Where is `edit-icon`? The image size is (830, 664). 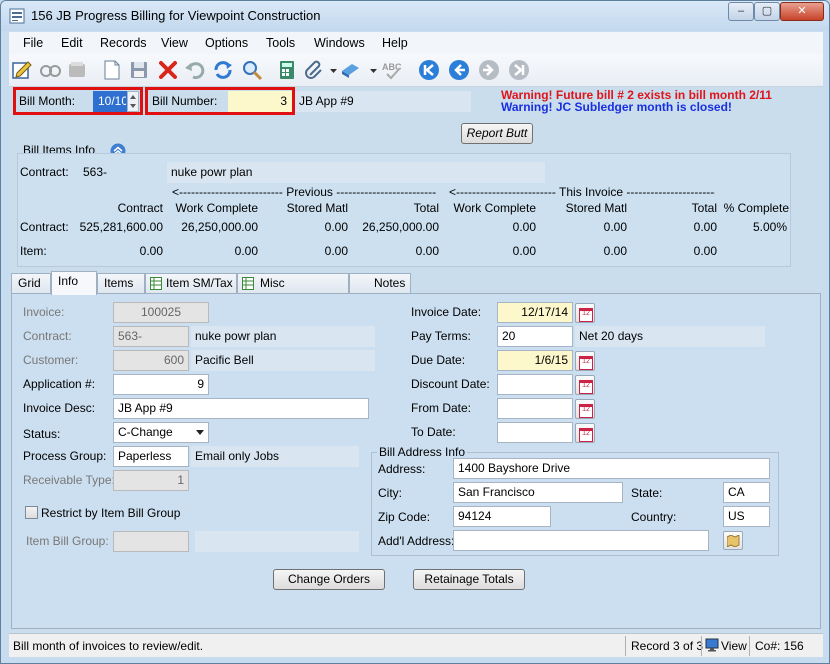 edit-icon is located at coordinates (22, 70).